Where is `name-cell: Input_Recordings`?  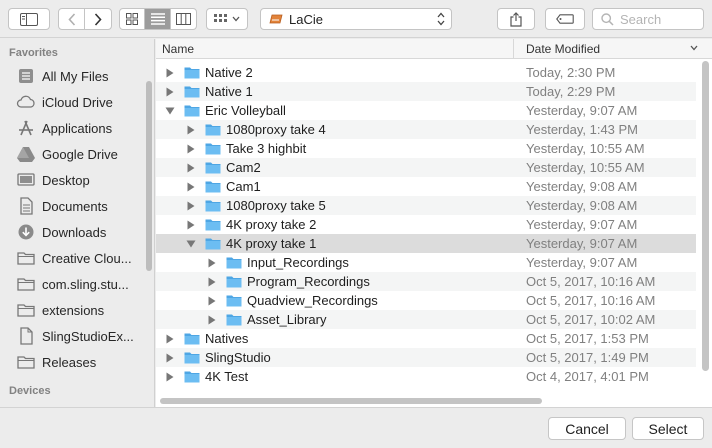 name-cell: Input_Recordings is located at coordinates (335, 262).